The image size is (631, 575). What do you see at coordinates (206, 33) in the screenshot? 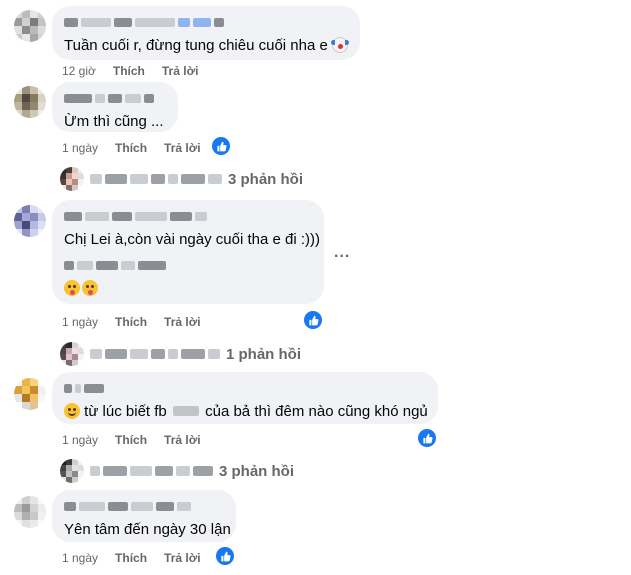
I see `comment-bubble: Tuần cuối r, đừng tung chiêu cuối nha e` at bounding box center [206, 33].